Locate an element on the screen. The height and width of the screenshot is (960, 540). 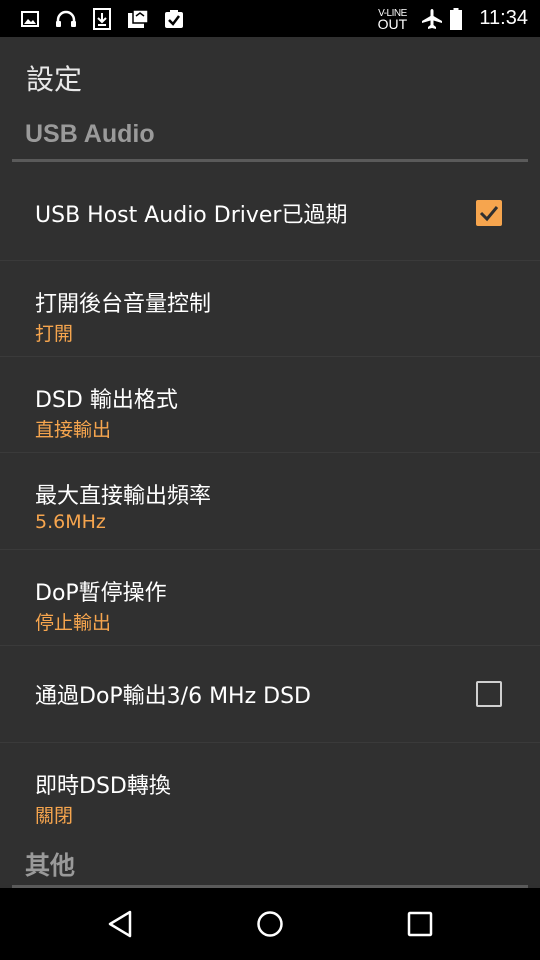
home-button is located at coordinates (270, 924).